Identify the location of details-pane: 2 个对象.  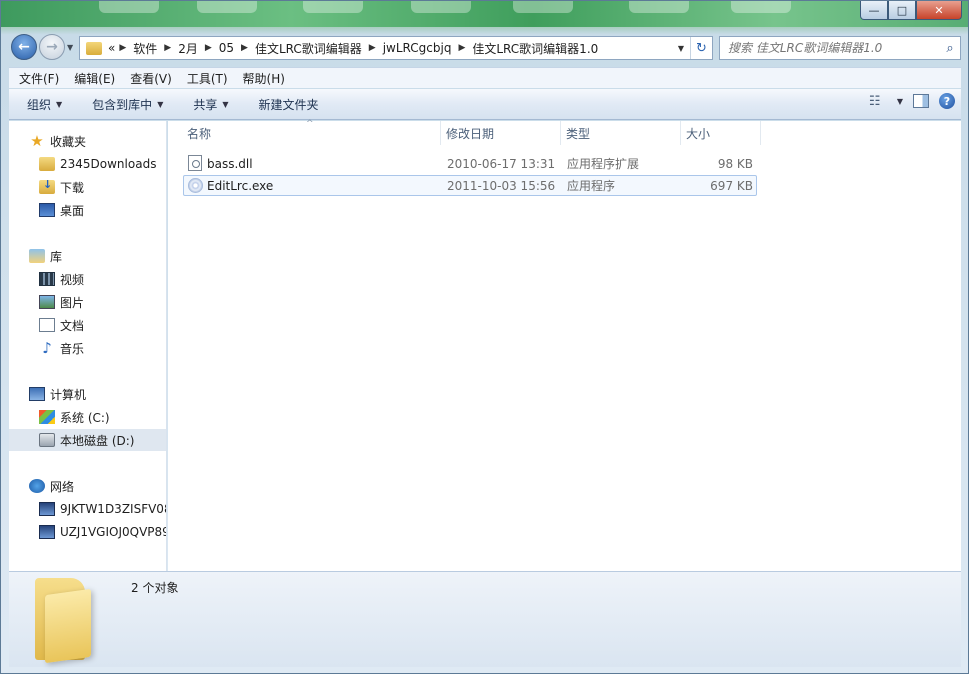
(485, 619).